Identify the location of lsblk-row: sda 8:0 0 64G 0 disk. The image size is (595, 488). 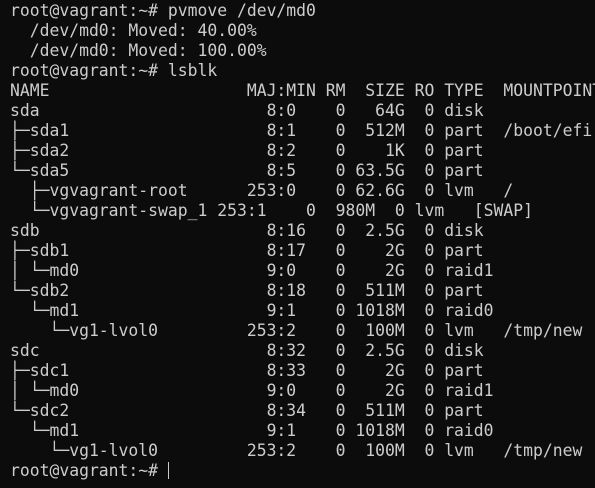
(247, 110).